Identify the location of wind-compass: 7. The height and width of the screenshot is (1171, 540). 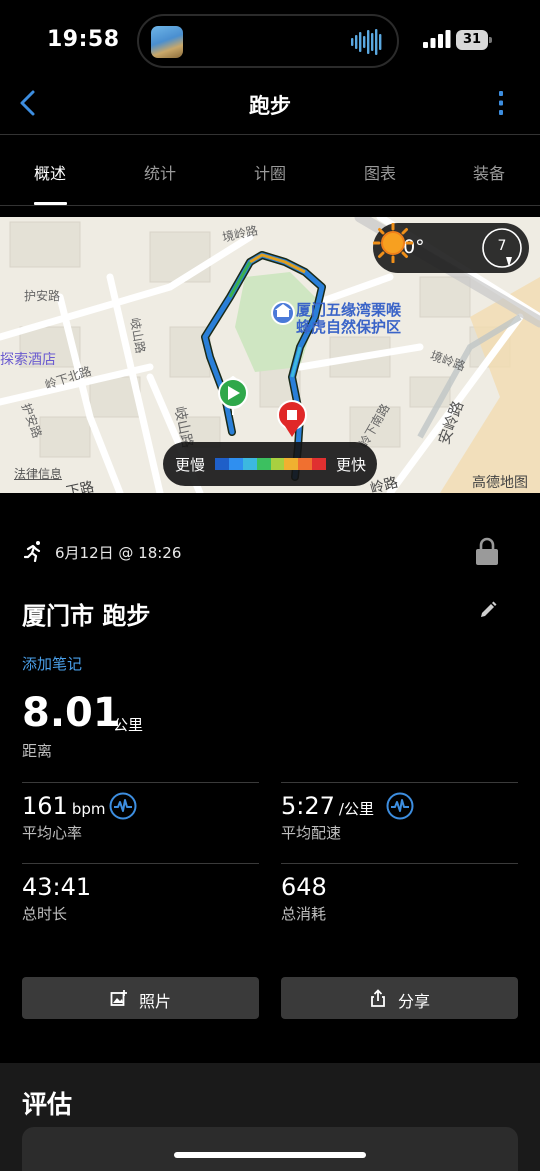
(502, 248).